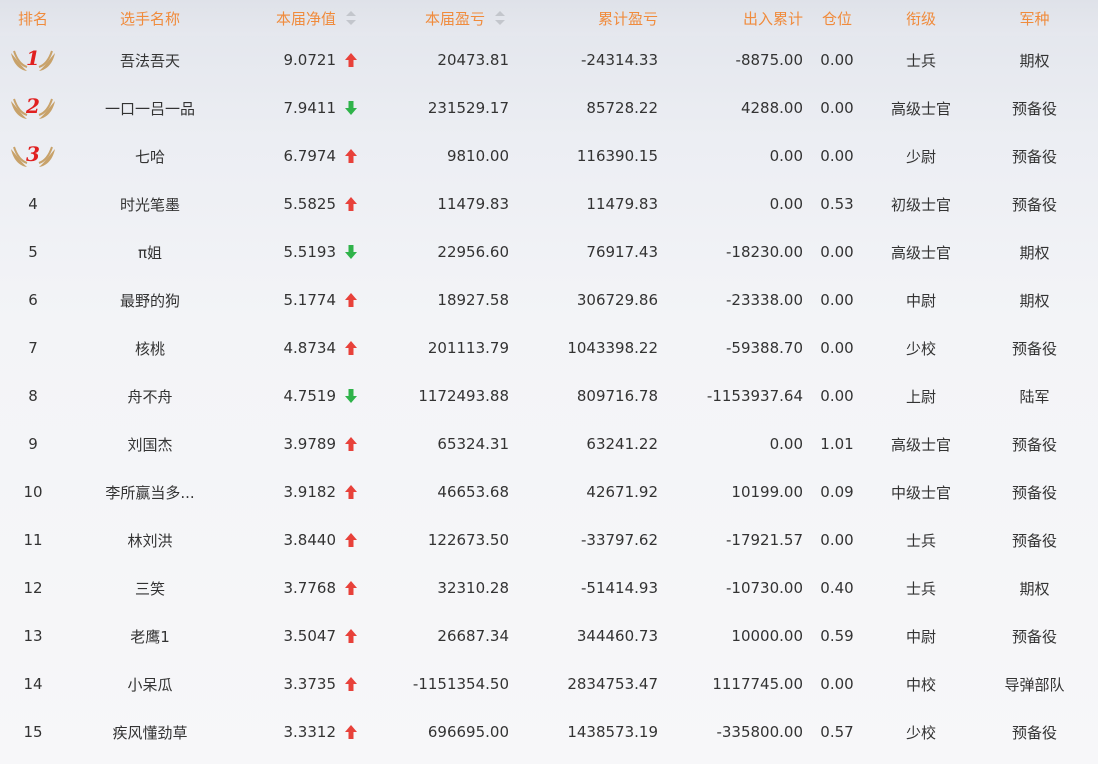 The height and width of the screenshot is (764, 1098). I want to click on nav-value: 9.0721, so click(310, 60).